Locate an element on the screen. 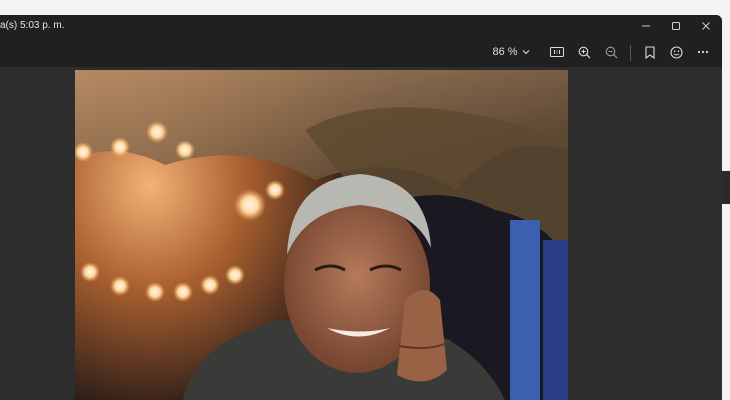  zoom-in-icon is located at coordinates (584, 52).